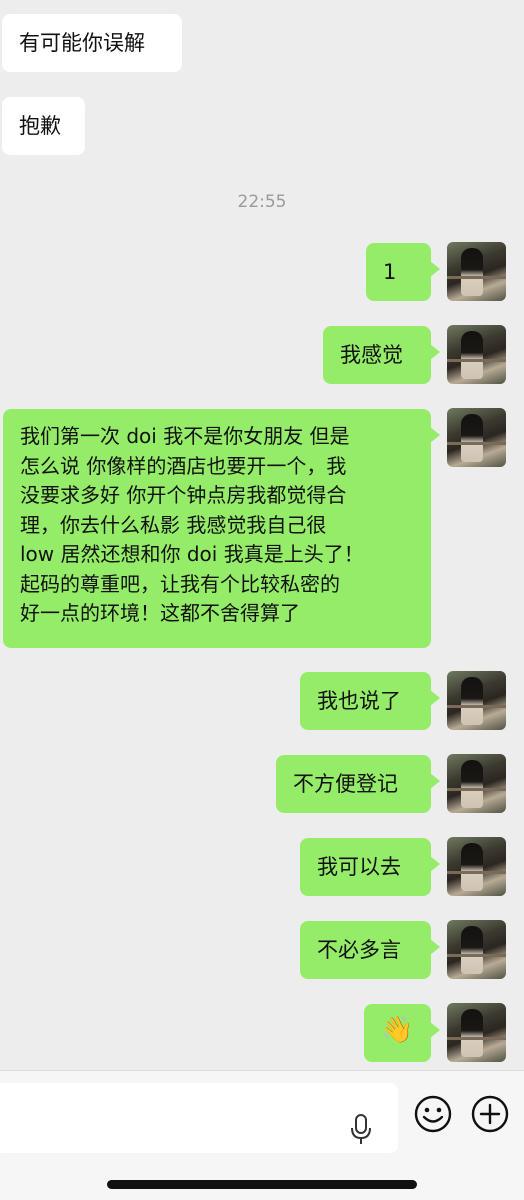  What do you see at coordinates (358, 784) in the screenshot?
I see `outgoing-message: 不方便登记` at bounding box center [358, 784].